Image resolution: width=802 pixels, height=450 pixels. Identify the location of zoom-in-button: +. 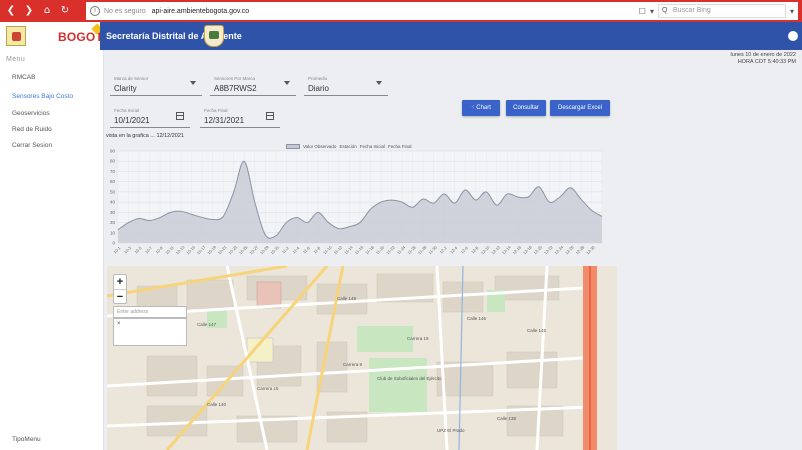
(120, 282).